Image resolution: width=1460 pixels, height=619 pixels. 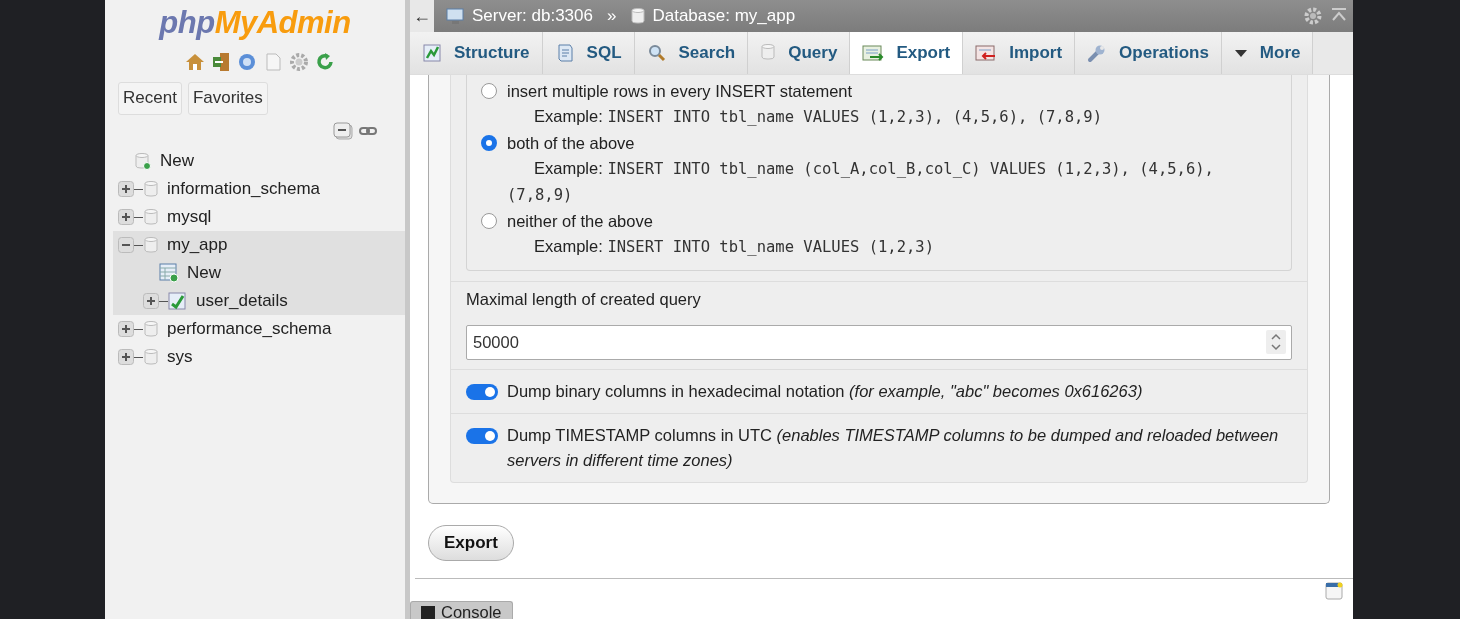 I want to click on import-icon, so click(x=986, y=53).